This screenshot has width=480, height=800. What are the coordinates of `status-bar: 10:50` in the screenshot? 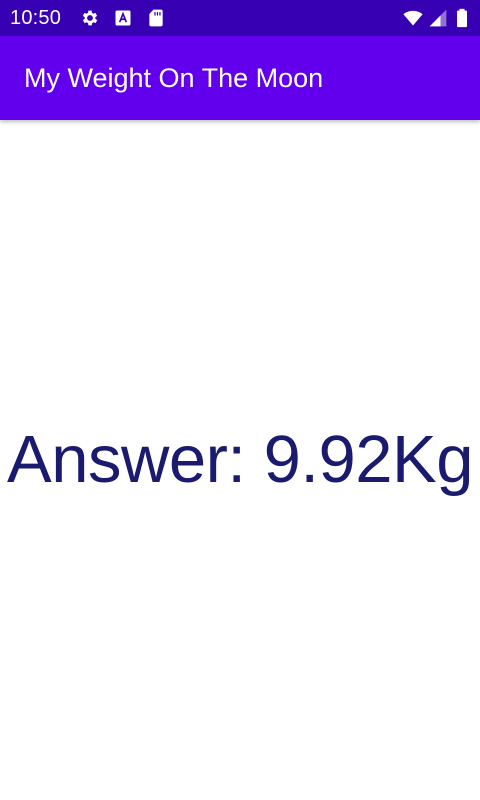 It's located at (240, 18).